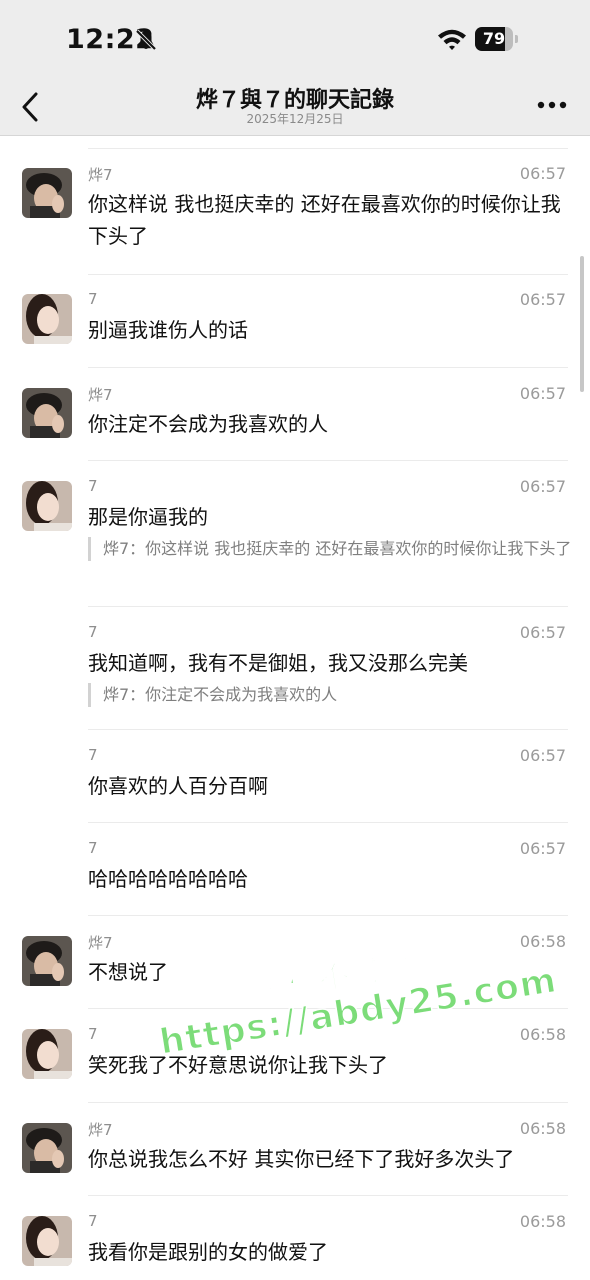 The width and height of the screenshot is (590, 1280). I want to click on message-text: 你喜欢的人百分百啊, so click(178, 786).